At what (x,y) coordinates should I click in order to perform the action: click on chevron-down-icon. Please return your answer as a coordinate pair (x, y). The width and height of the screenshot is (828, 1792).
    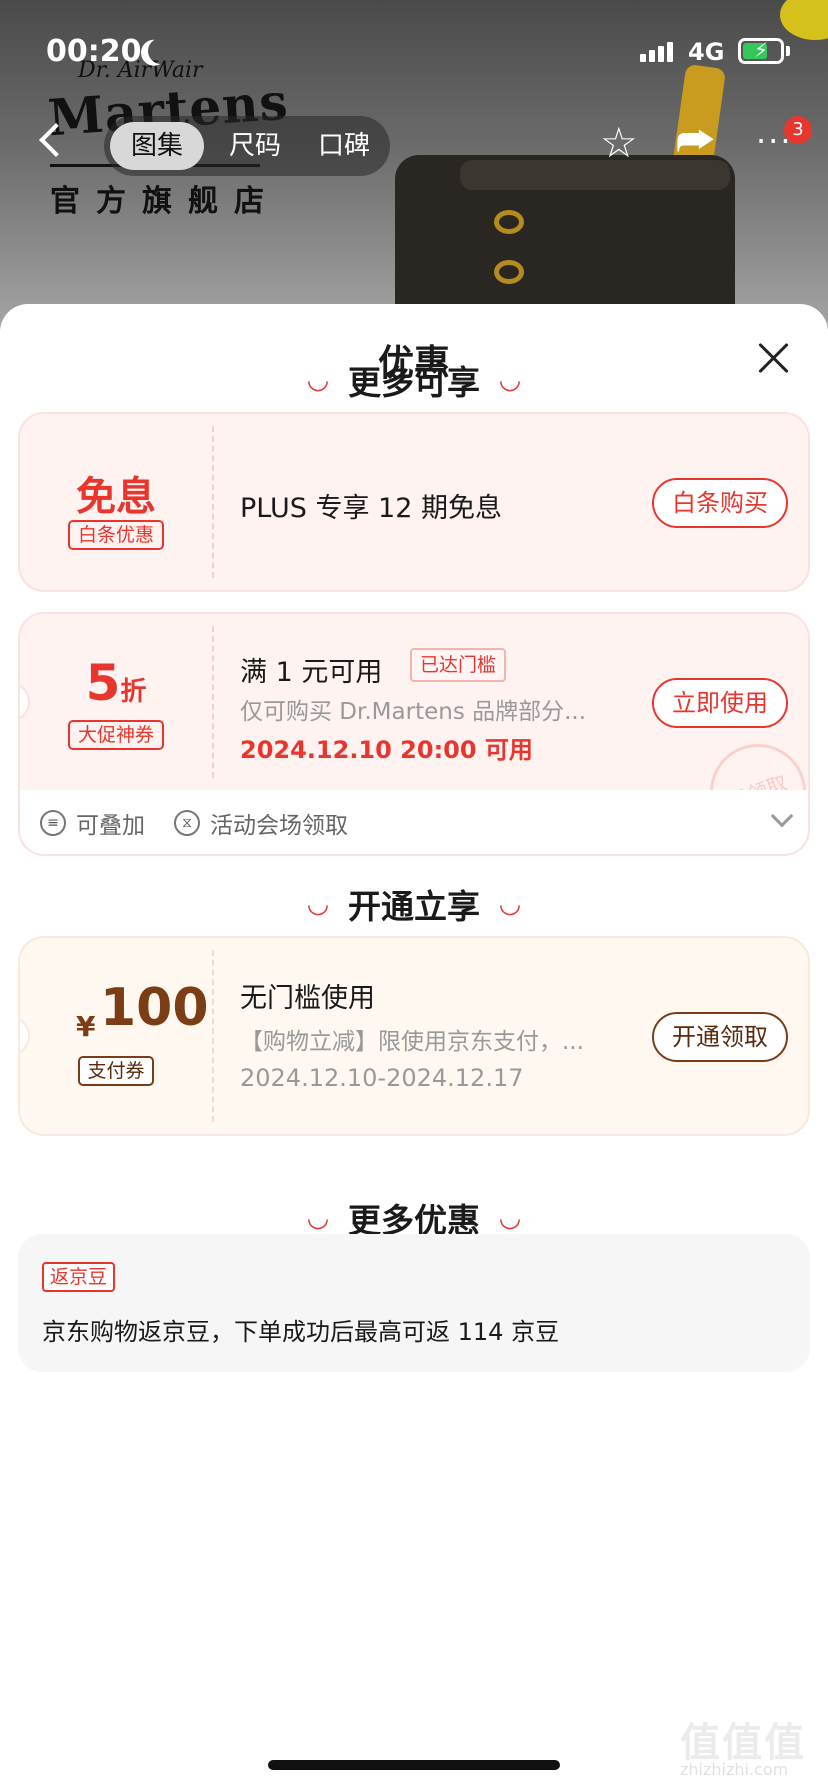
    Looking at the image, I should click on (782, 816).